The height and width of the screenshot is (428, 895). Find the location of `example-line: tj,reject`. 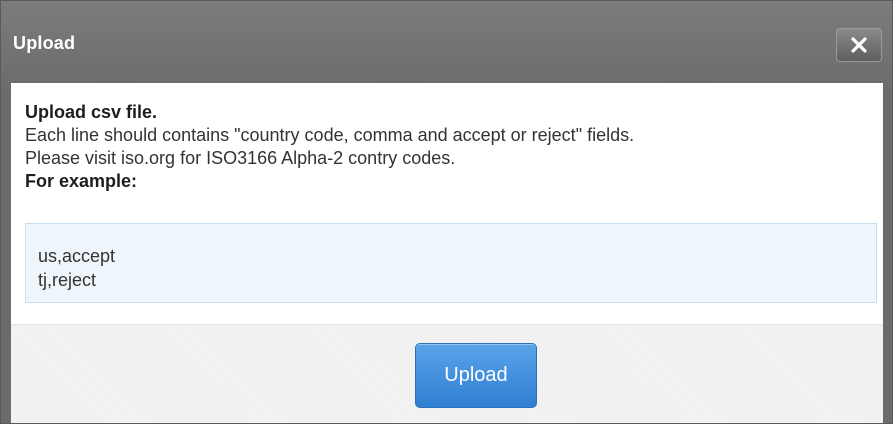

example-line: tj,reject is located at coordinates (67, 280).